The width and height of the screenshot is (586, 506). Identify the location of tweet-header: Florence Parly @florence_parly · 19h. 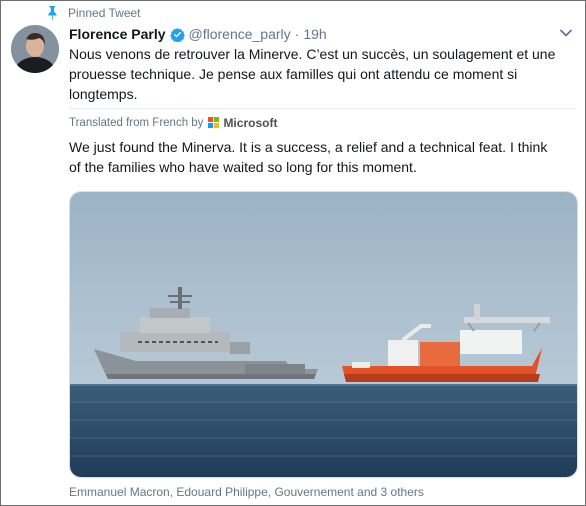
(198, 34).